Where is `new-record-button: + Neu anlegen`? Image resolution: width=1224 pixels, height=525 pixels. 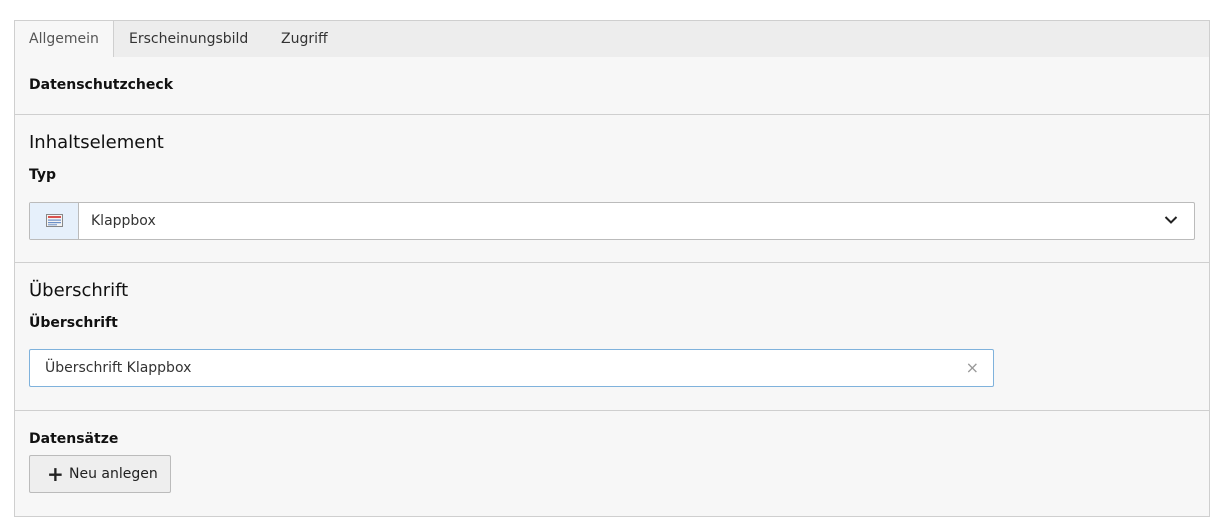 new-record-button: + Neu anlegen is located at coordinates (100, 474).